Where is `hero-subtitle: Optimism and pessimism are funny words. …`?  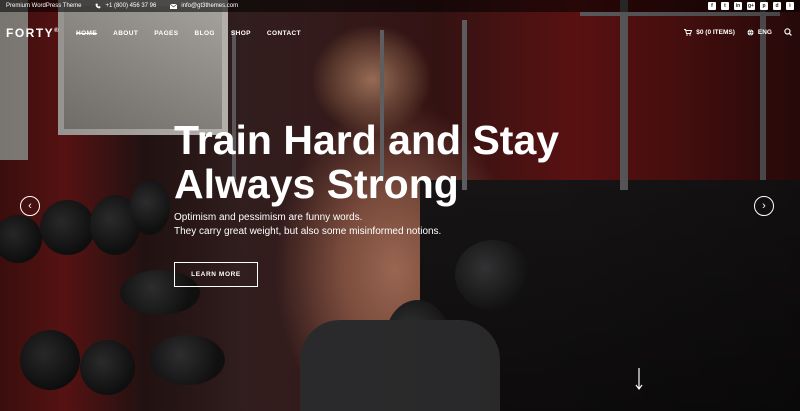 hero-subtitle: Optimism and pessimism are funny words. … is located at coordinates (334, 225).